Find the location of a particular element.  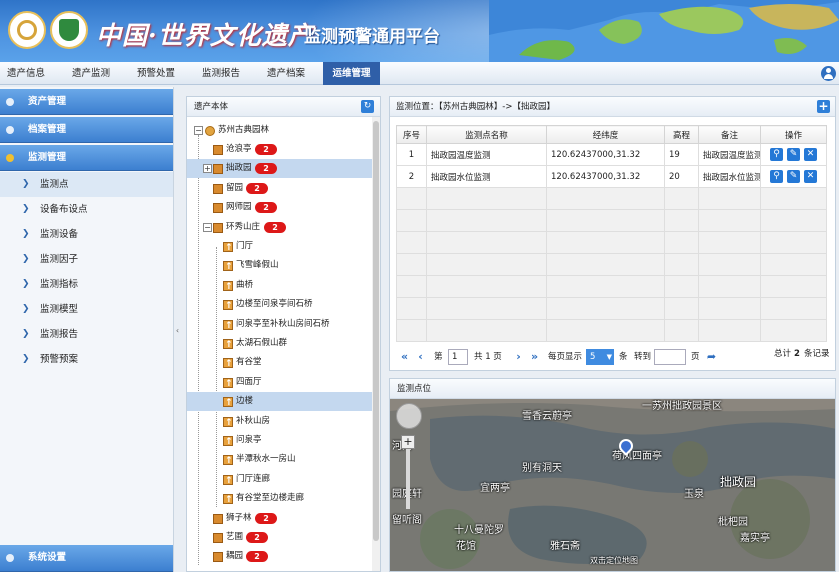

tree-node-label: 太湖石假山群 is located at coordinates (262, 343).